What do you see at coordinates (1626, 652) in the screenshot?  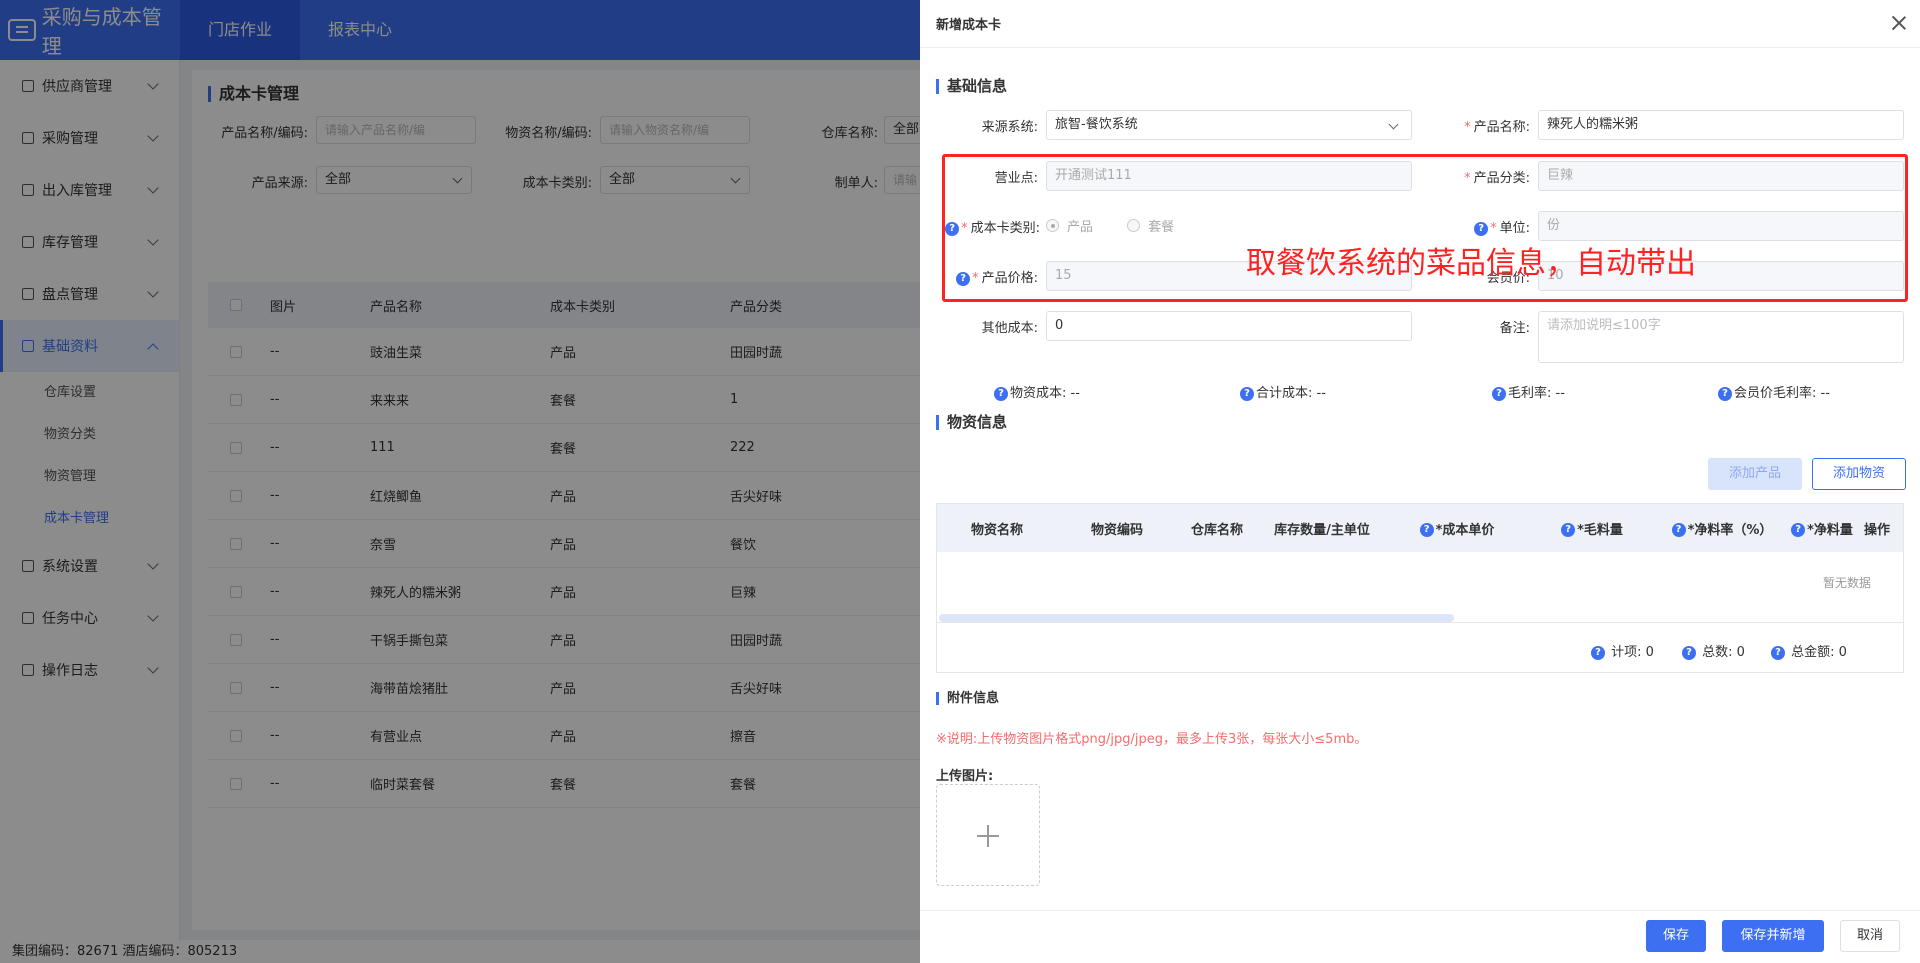 I see `summary-label: 计项:` at bounding box center [1626, 652].